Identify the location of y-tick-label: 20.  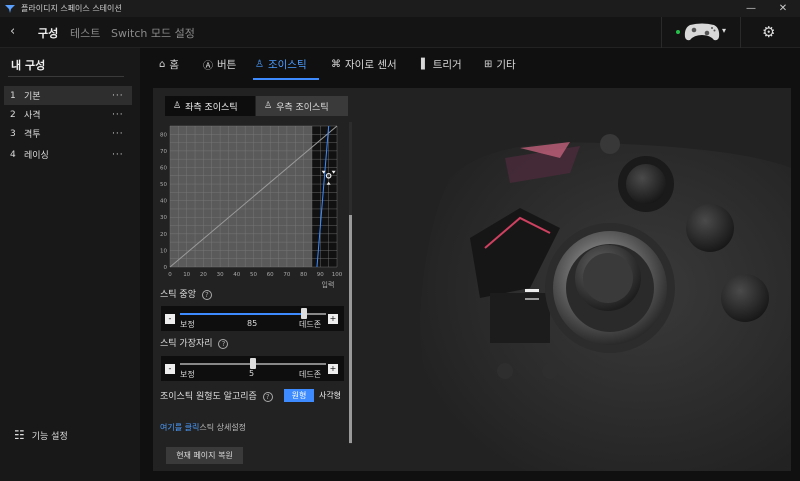
(163, 235).